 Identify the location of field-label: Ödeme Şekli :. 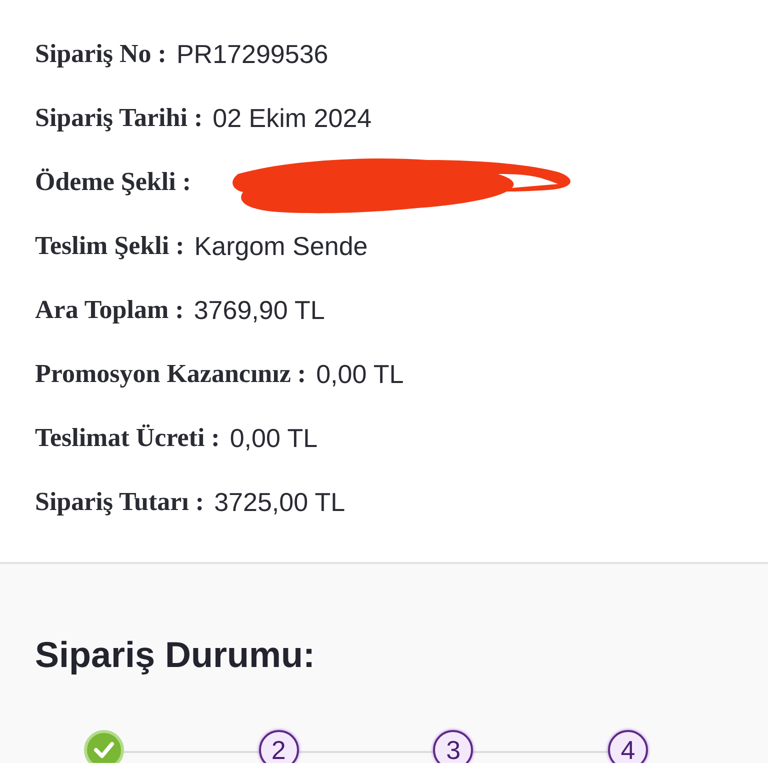
(113, 182).